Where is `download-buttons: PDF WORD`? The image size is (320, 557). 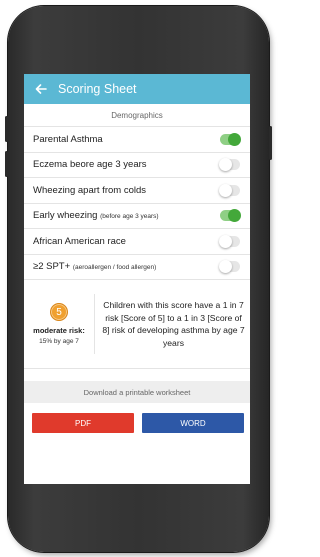
download-buttons: PDF WORD is located at coordinates (137, 423).